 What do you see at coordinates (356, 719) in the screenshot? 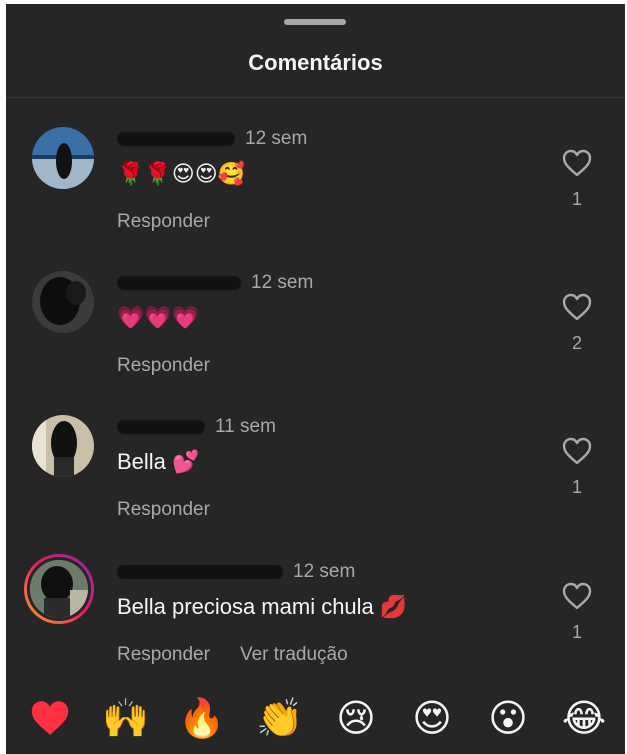
I see `reaction-crying-icon: 😢` at bounding box center [356, 719].